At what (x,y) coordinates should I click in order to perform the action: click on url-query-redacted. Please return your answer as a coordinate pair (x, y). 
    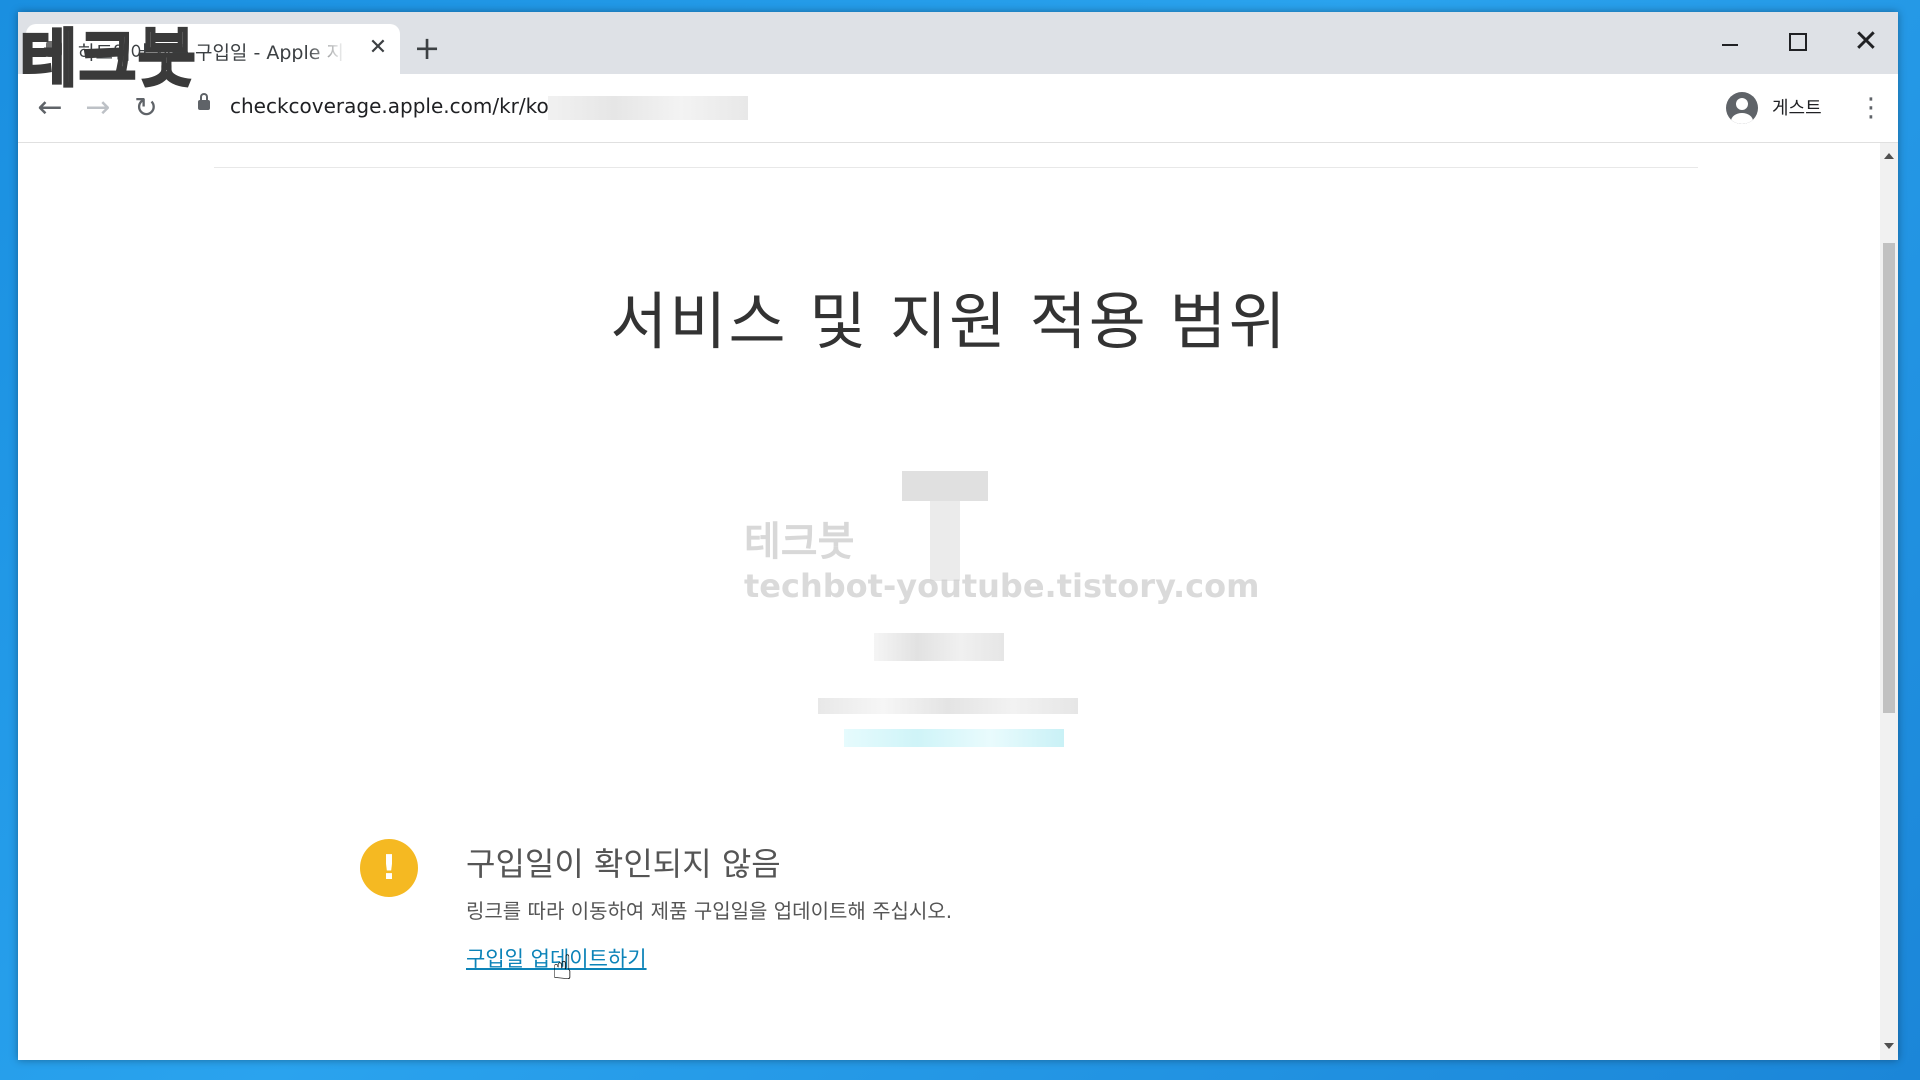
    Looking at the image, I should click on (648, 108).